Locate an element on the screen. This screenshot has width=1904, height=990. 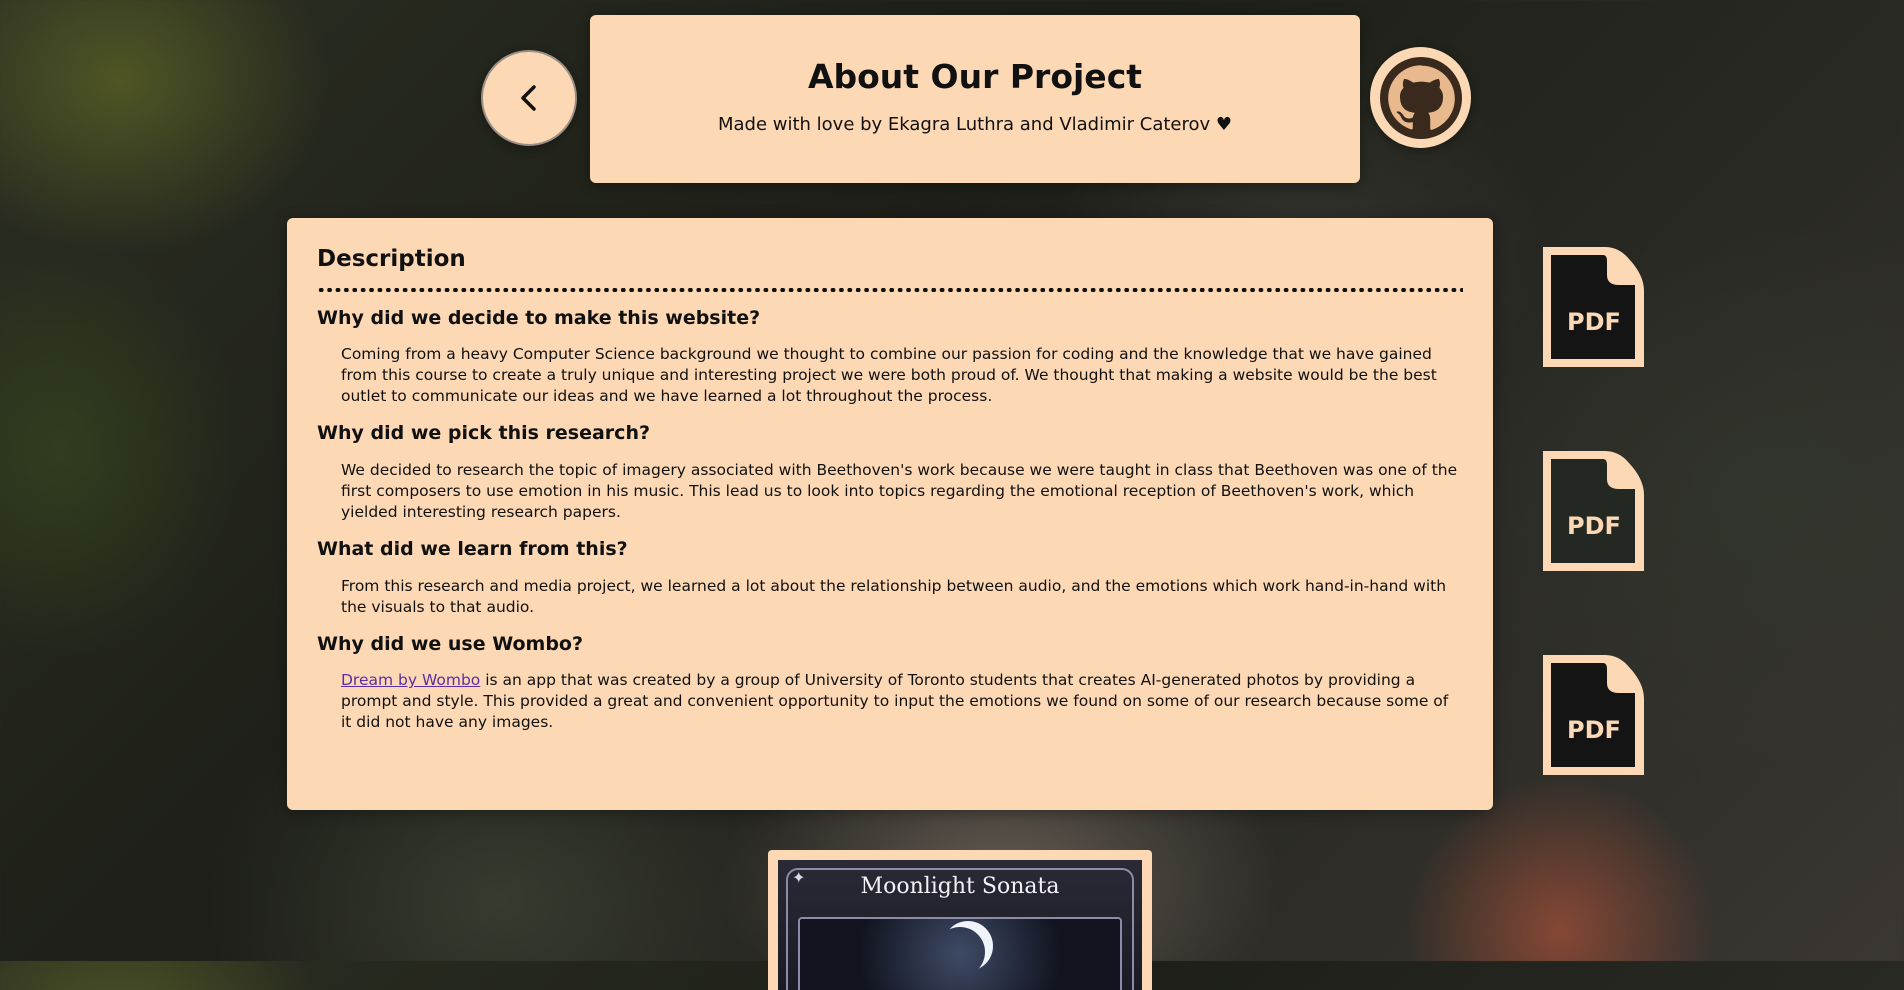
pdf-link-3: PDF is located at coordinates (1593, 715).